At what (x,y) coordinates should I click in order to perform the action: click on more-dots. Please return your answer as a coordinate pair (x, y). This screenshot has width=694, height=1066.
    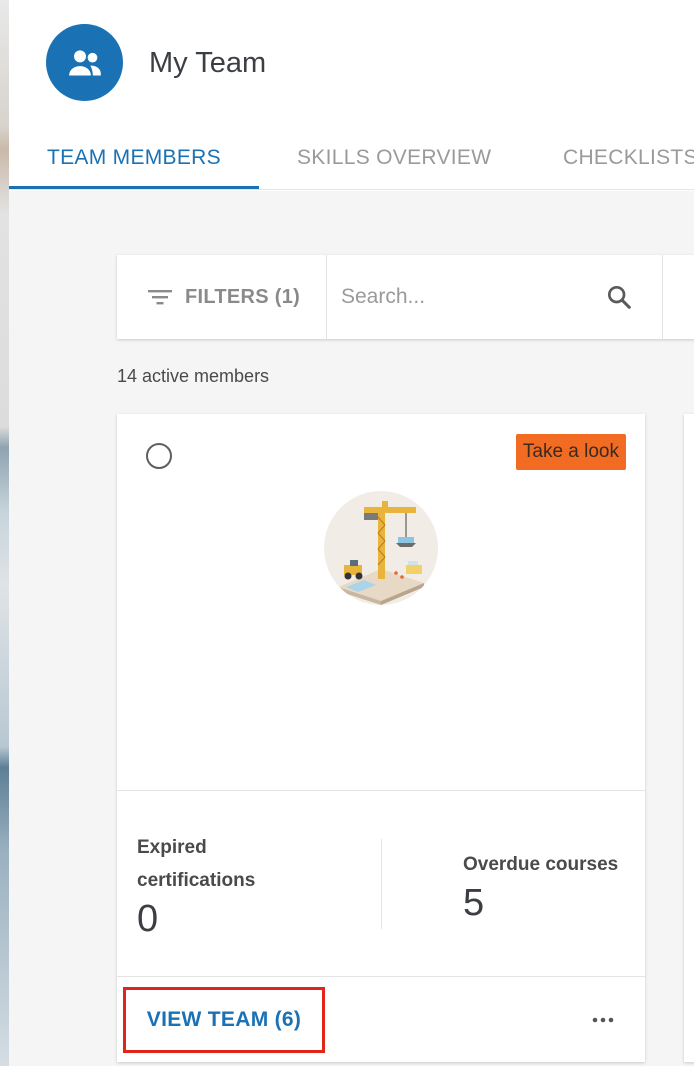
    Looking at the image, I should click on (603, 1020).